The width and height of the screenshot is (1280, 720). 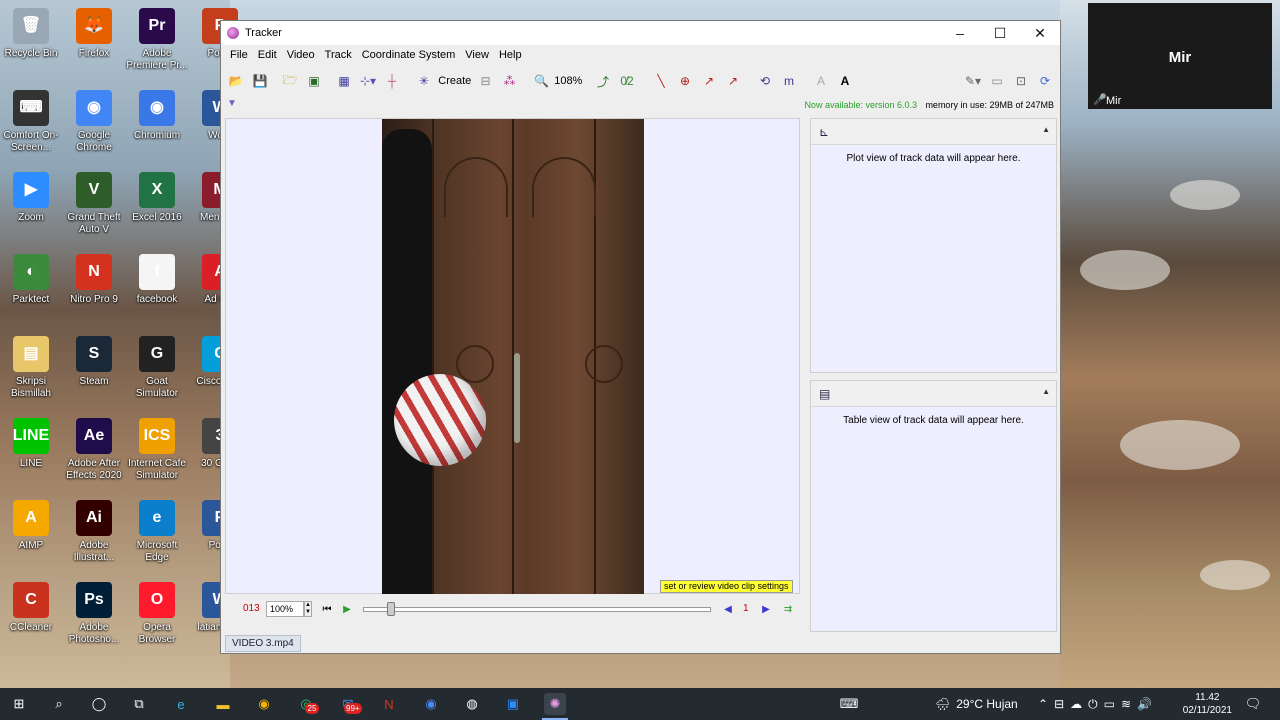 I want to click on frame-slider-thumb, so click(x=391, y=609).